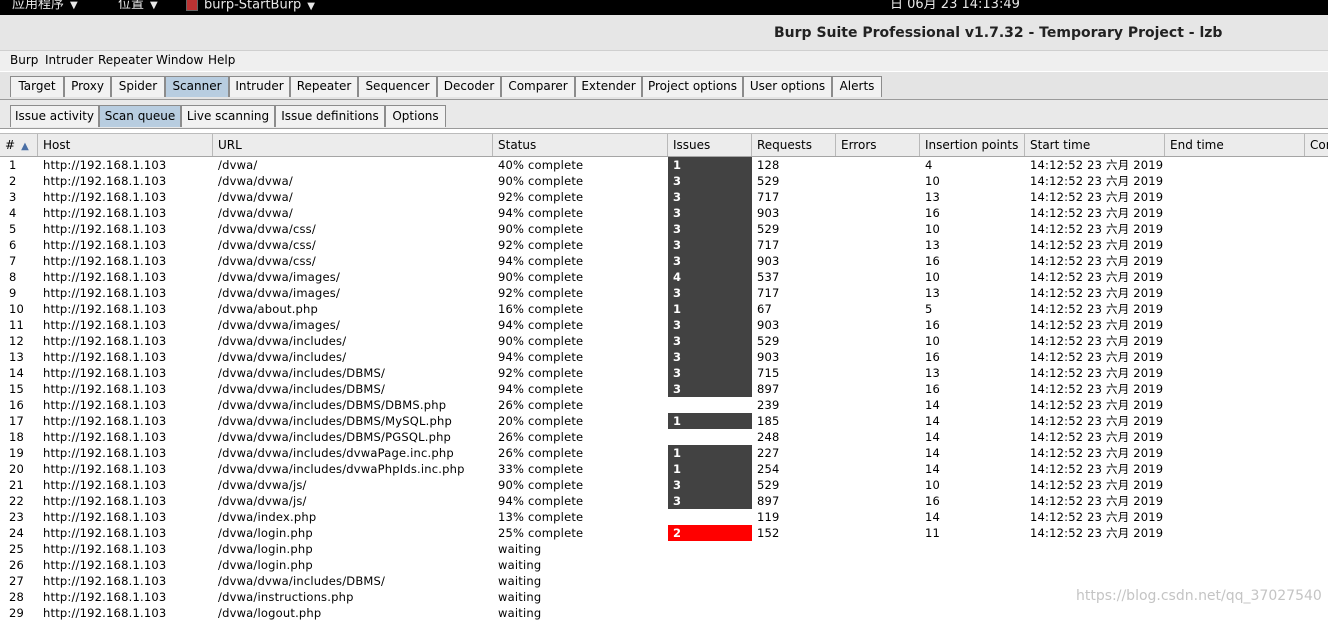  Describe the element at coordinates (974, 613) in the screenshot. I see `cell-ins` at that location.